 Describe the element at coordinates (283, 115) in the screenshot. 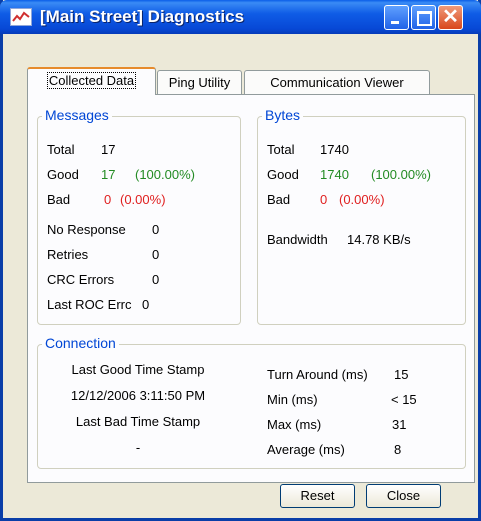

I see `bytes-legend: Bytes` at that location.